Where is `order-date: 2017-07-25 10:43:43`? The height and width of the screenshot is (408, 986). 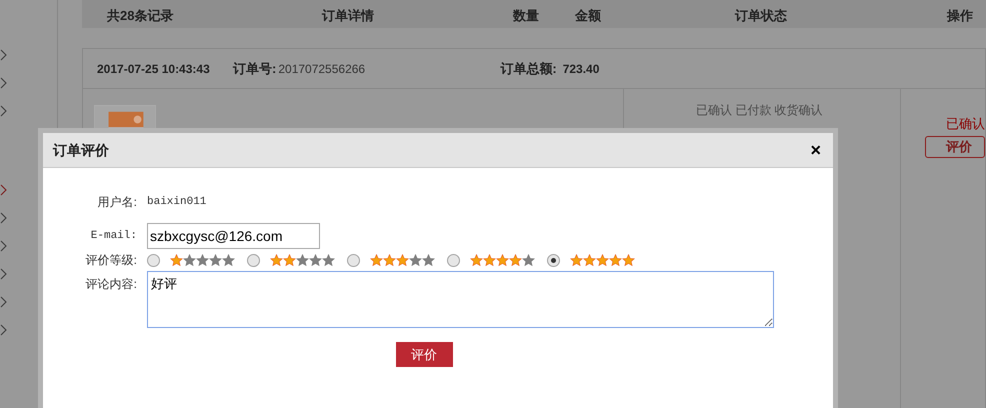
order-date: 2017-07-25 10:43:43 is located at coordinates (154, 69).